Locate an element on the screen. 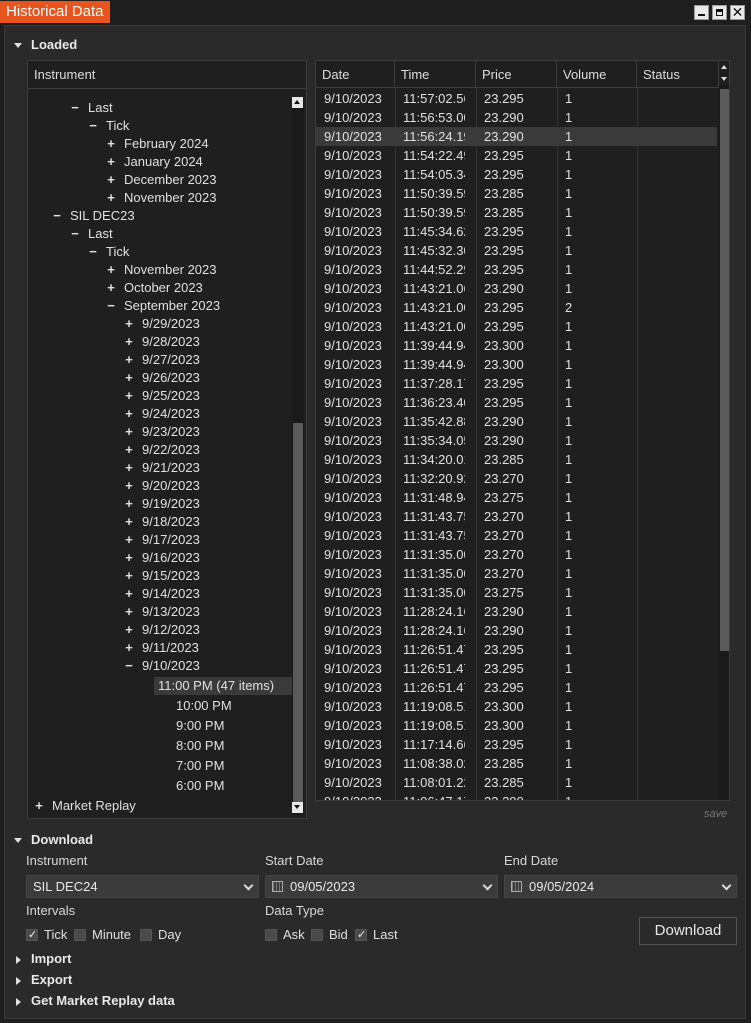 This screenshot has height=1023, width=751. table-row: 9/10/2023 11:37:28.172 23.295 1 is located at coordinates (516, 383).